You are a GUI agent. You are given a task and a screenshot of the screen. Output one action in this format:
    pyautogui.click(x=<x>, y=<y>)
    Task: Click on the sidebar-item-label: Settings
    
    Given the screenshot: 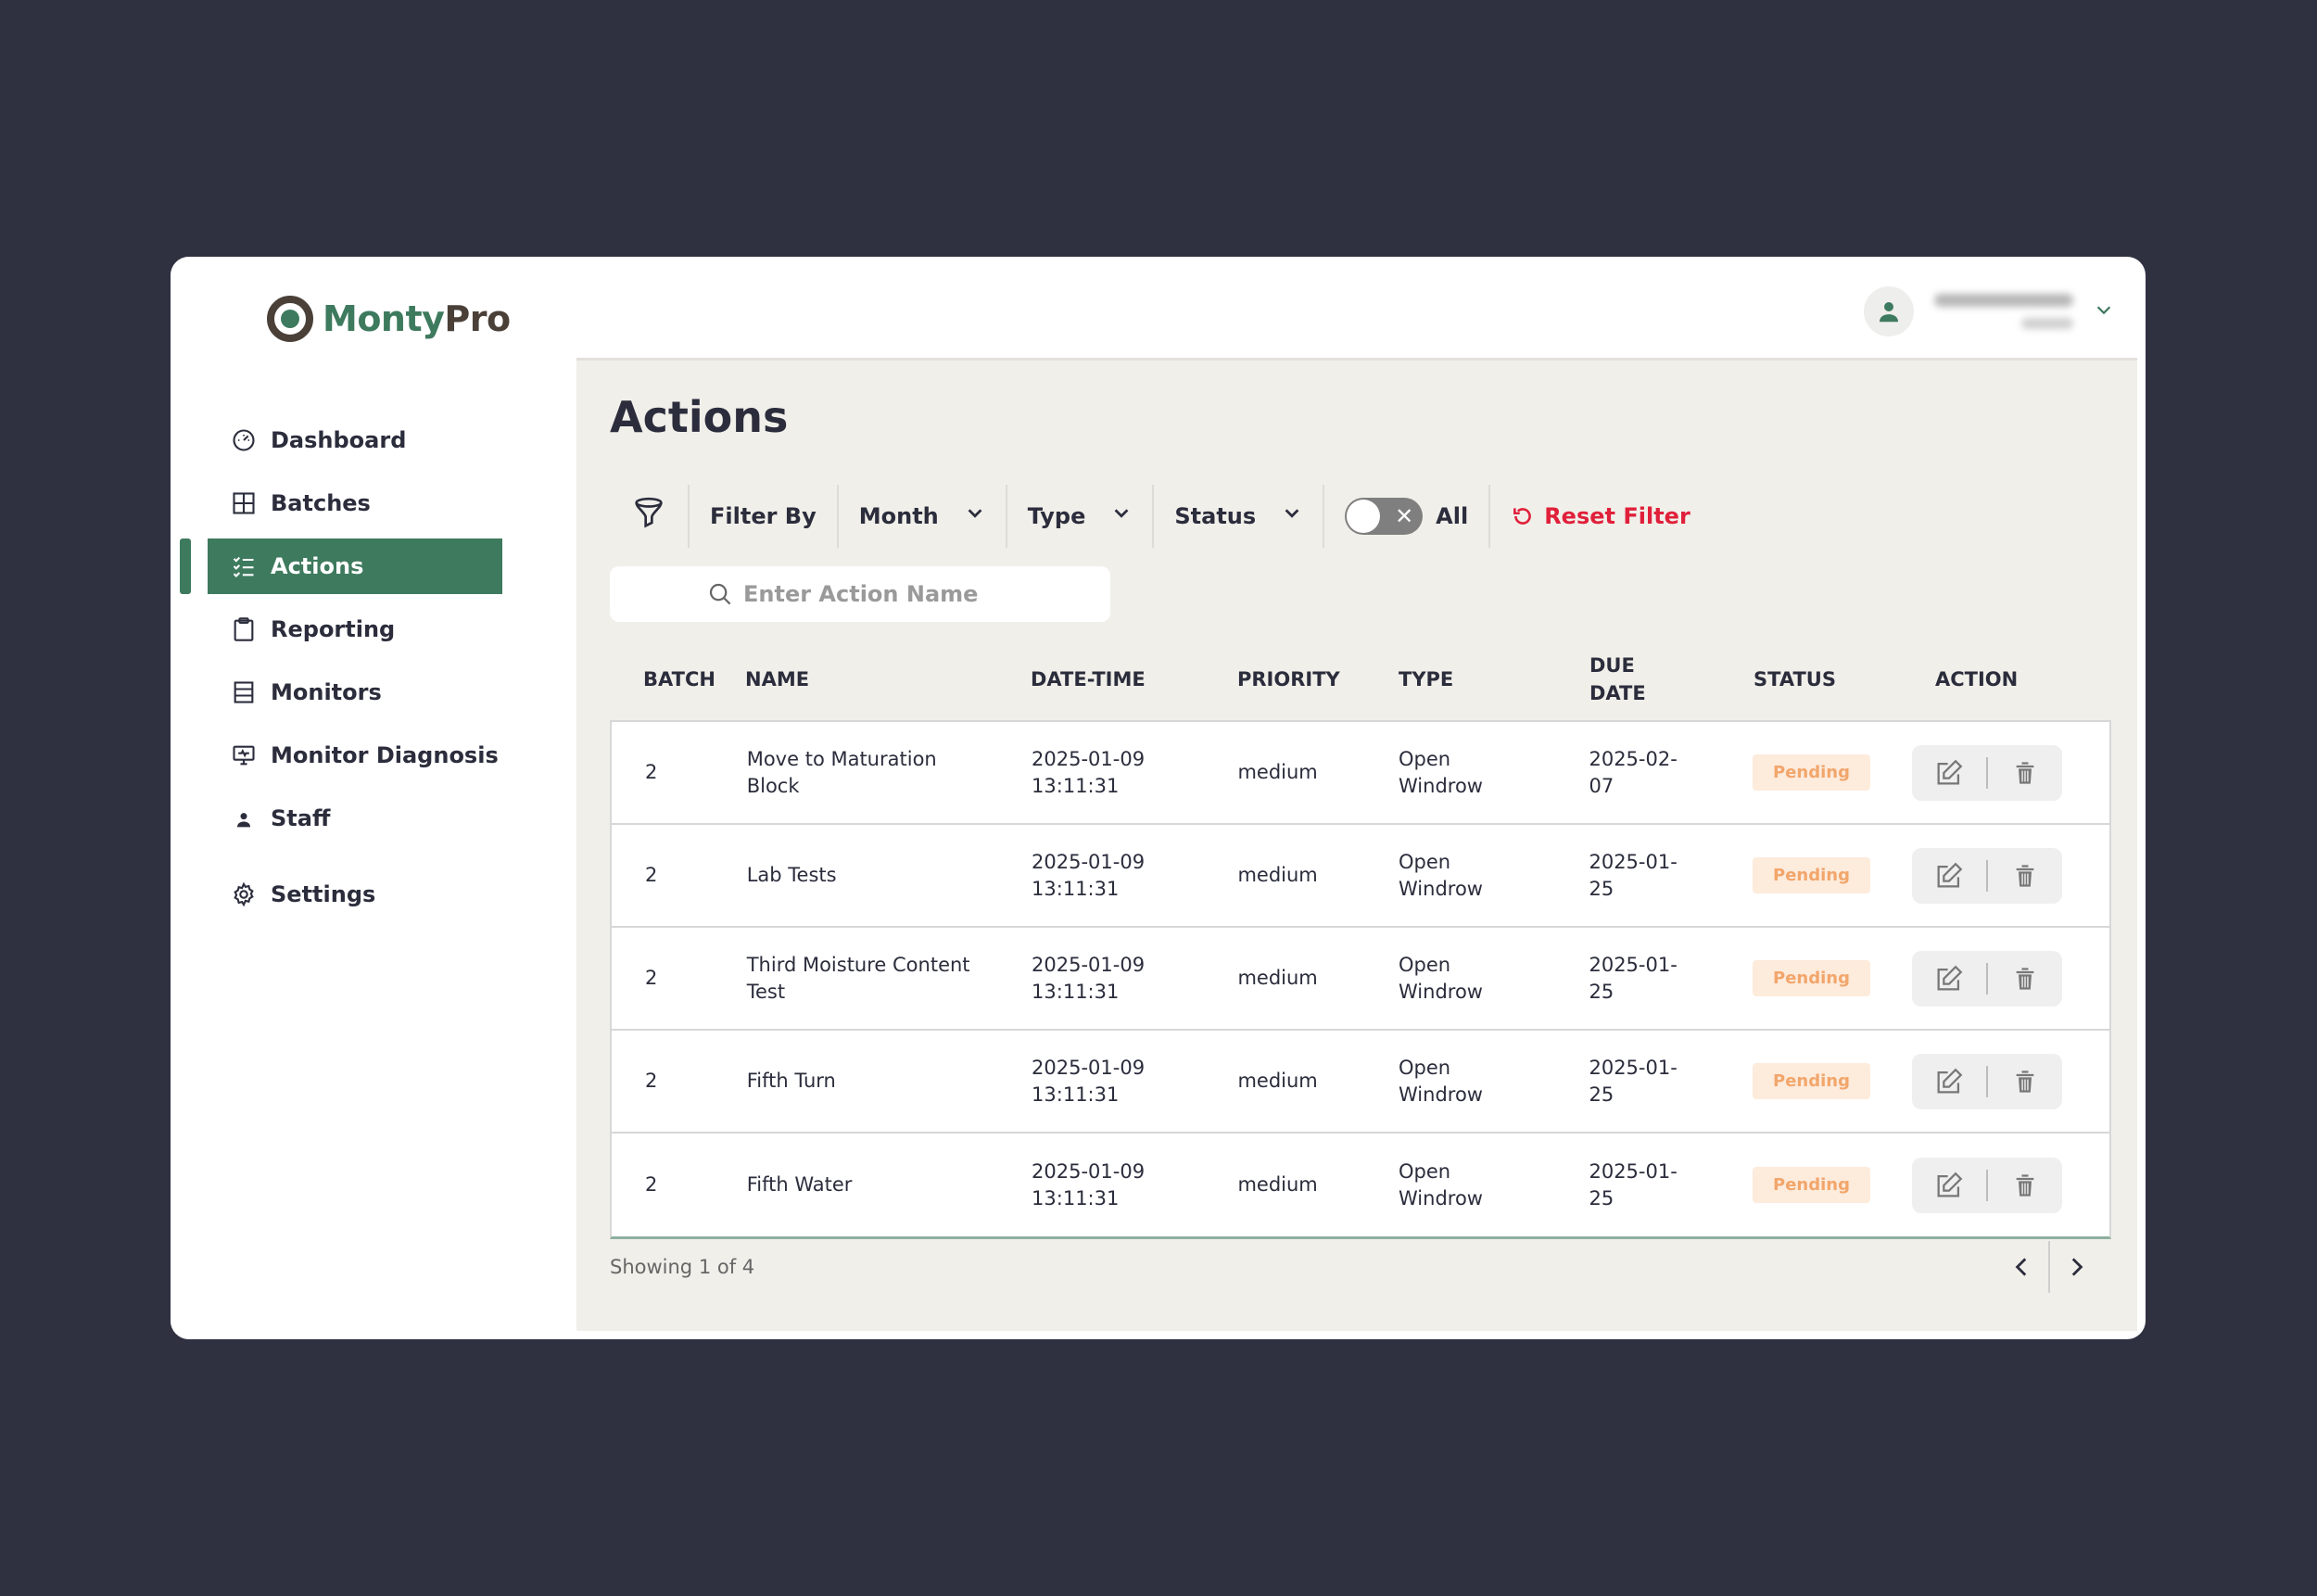 What is the action you would take?
    pyautogui.click(x=323, y=894)
    